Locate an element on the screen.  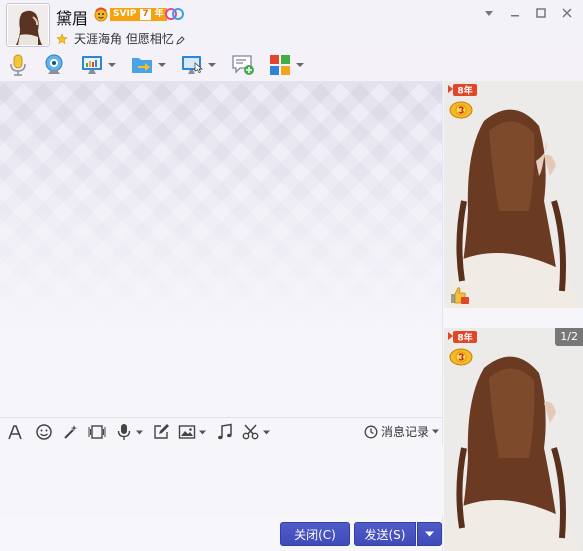
music-button is located at coordinates (225, 432).